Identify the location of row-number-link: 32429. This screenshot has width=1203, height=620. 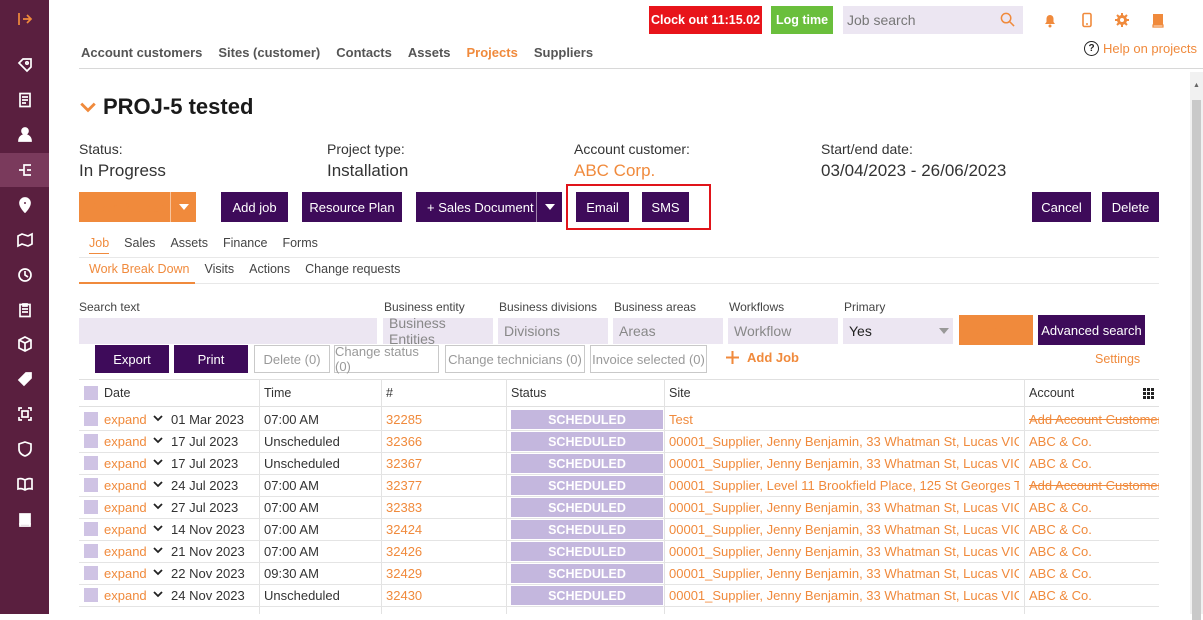
(404, 573).